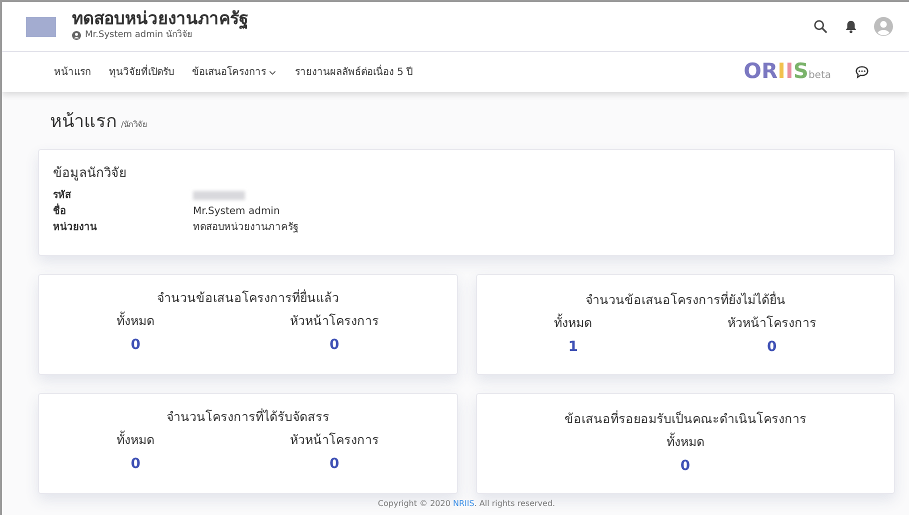 This screenshot has width=909, height=515. I want to click on field-label: รหัส, so click(62, 195).